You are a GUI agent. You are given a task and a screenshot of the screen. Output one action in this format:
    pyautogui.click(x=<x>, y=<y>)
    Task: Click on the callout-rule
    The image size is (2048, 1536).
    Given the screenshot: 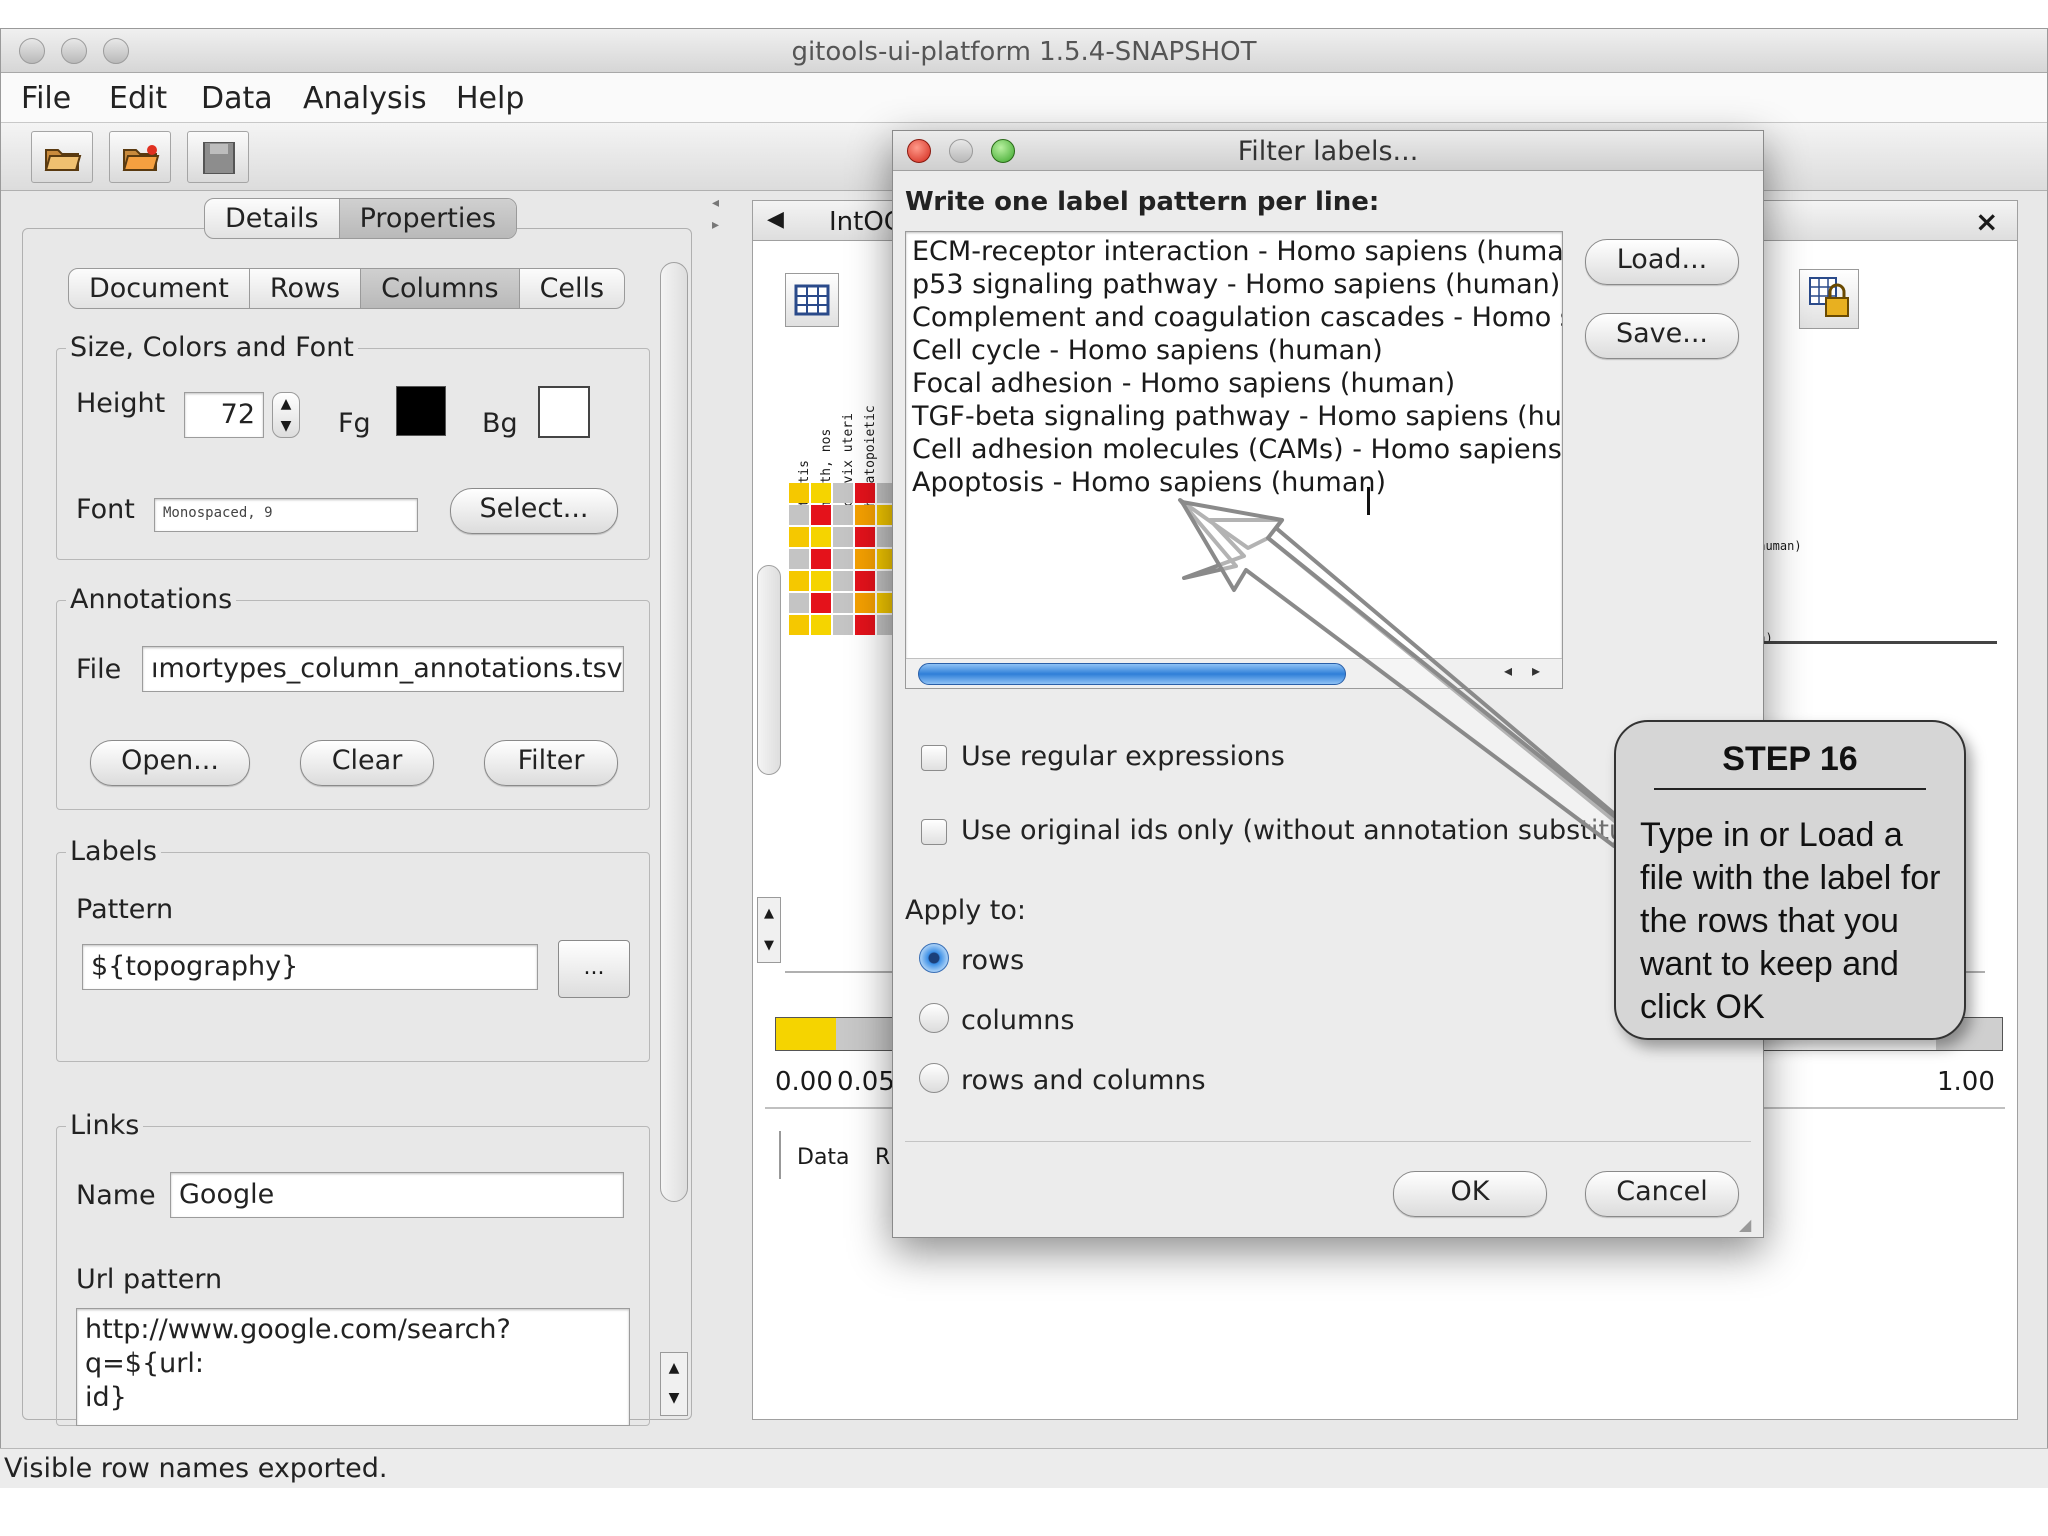 What is the action you would take?
    pyautogui.click(x=1790, y=789)
    